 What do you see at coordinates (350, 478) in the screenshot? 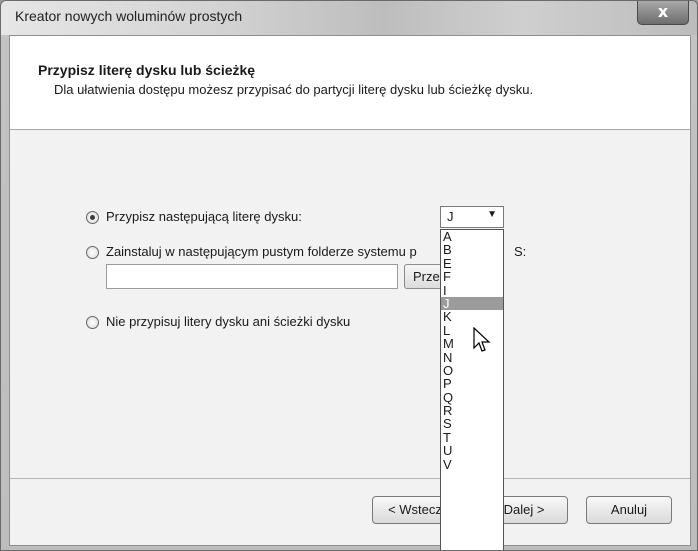
I see `footer-divider` at bounding box center [350, 478].